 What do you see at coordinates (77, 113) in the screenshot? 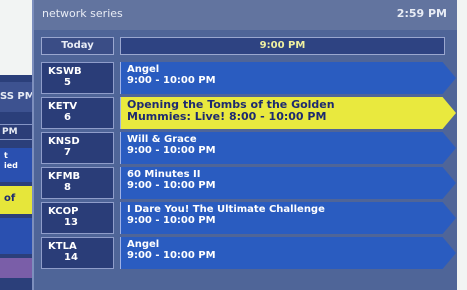
I see `channel-cell: KETV 6` at bounding box center [77, 113].